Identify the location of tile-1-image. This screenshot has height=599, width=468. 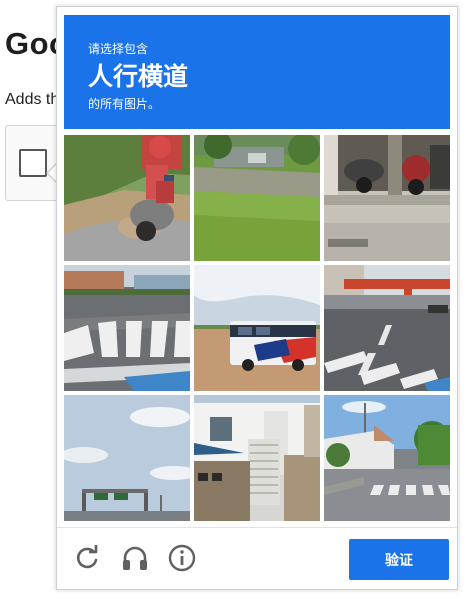
(127, 198).